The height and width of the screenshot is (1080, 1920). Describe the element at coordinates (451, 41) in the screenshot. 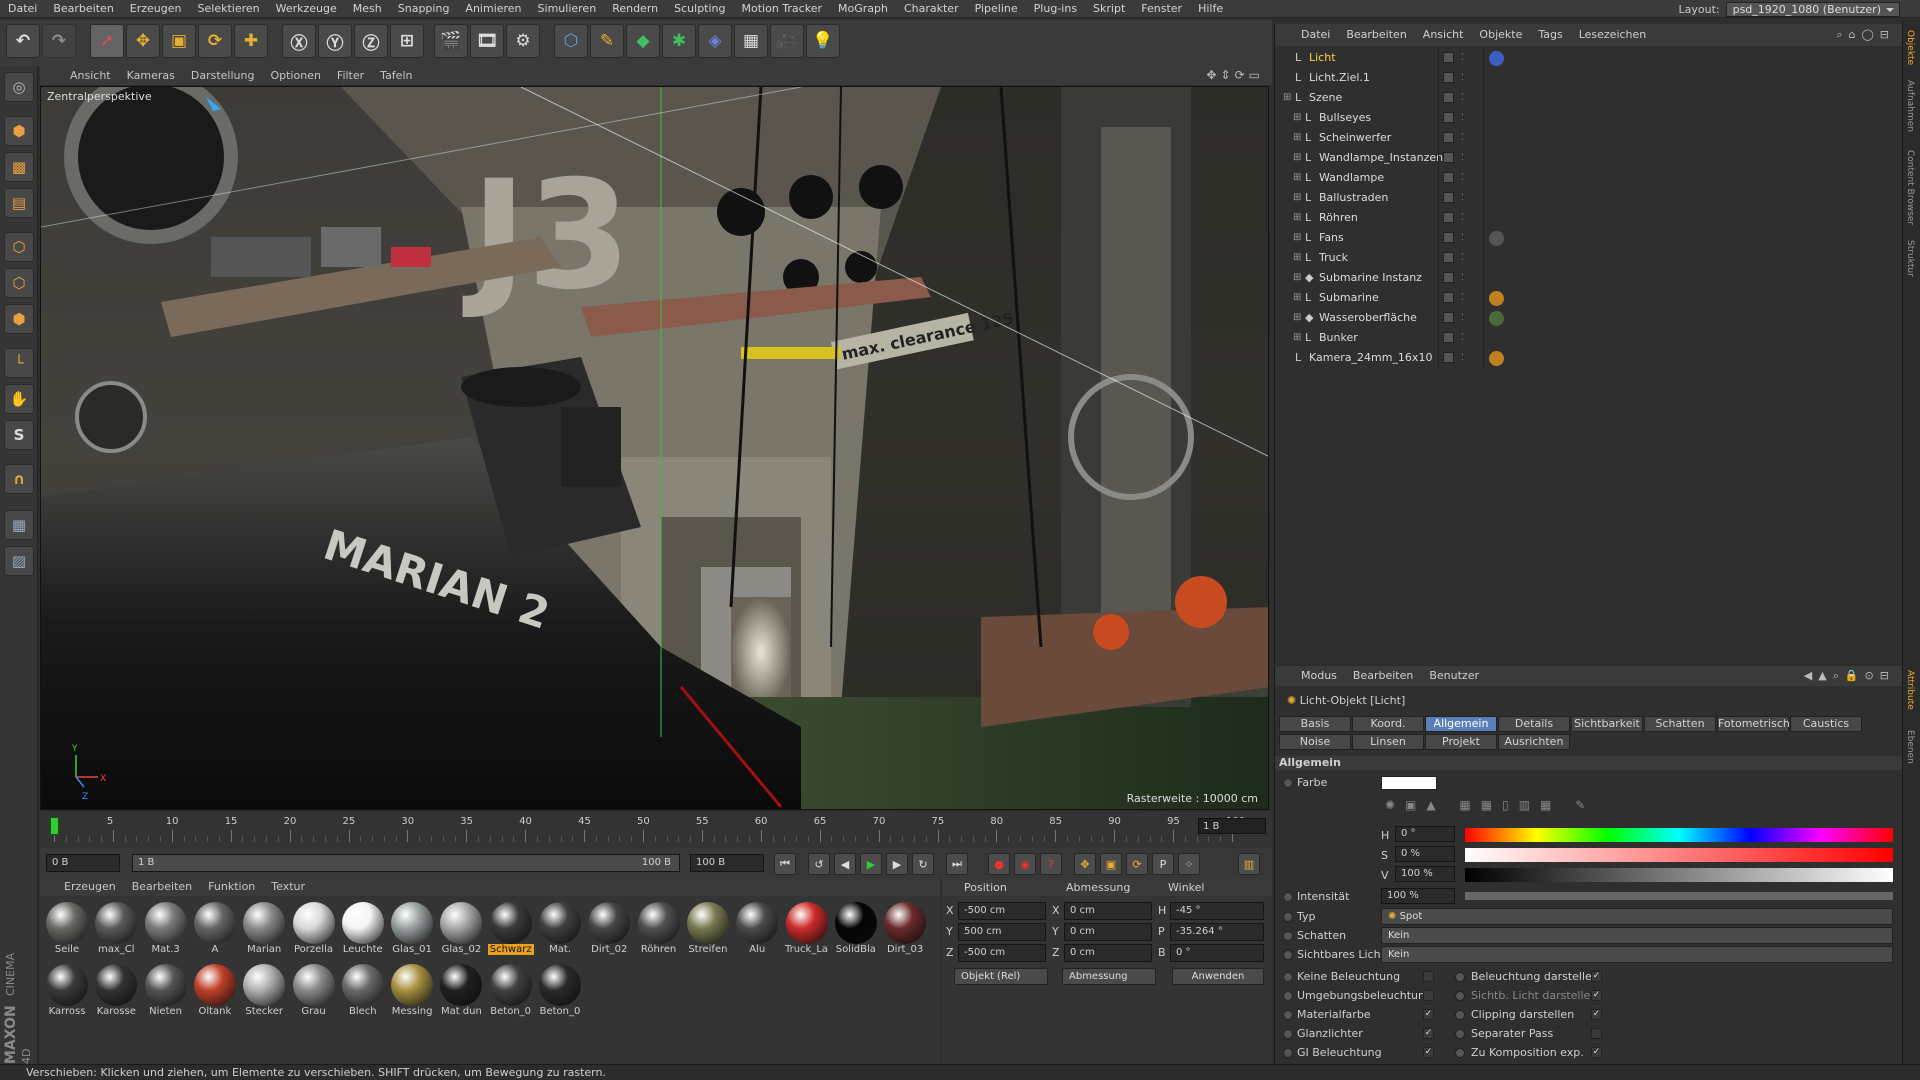

I see `render-view-icon: 🎬` at that location.